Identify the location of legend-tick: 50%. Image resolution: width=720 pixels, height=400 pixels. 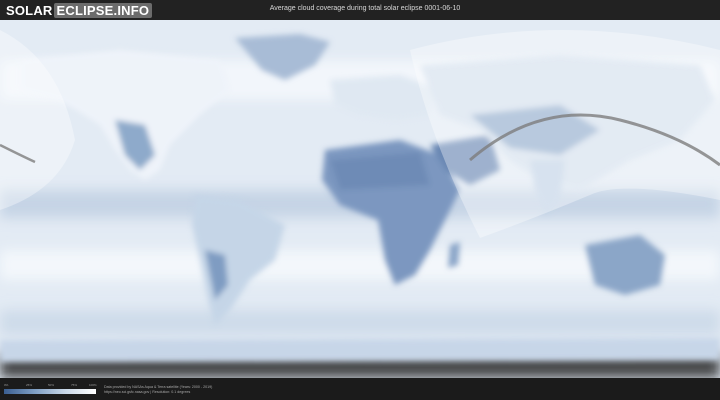
(51, 385).